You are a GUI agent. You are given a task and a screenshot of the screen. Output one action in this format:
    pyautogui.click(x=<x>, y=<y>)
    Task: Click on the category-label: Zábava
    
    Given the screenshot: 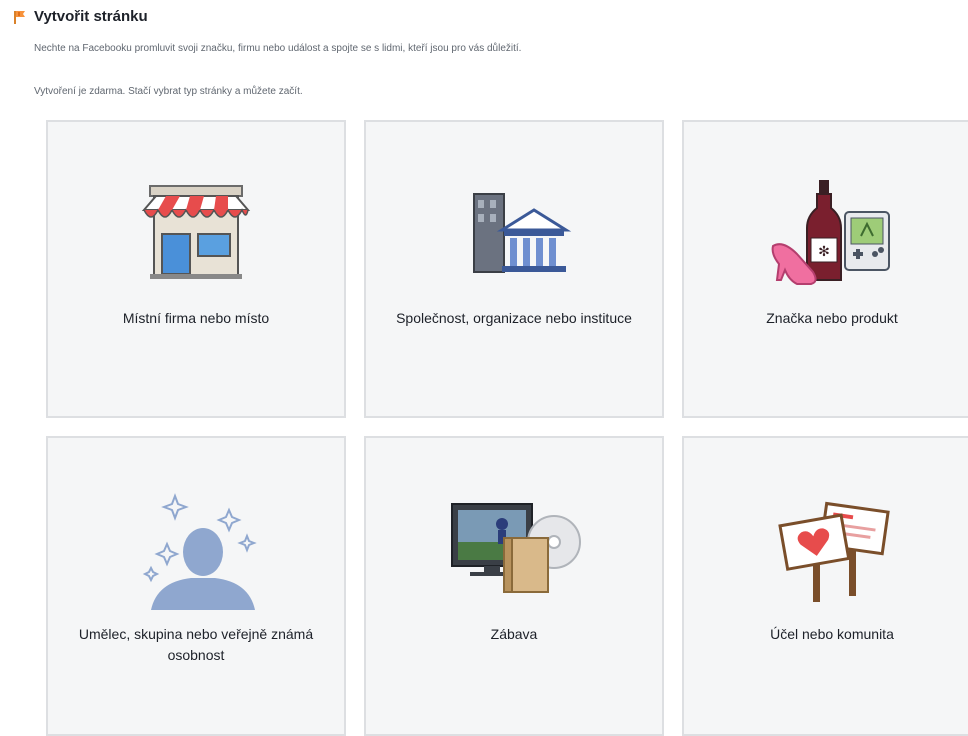 What is the action you would take?
    pyautogui.click(x=514, y=634)
    